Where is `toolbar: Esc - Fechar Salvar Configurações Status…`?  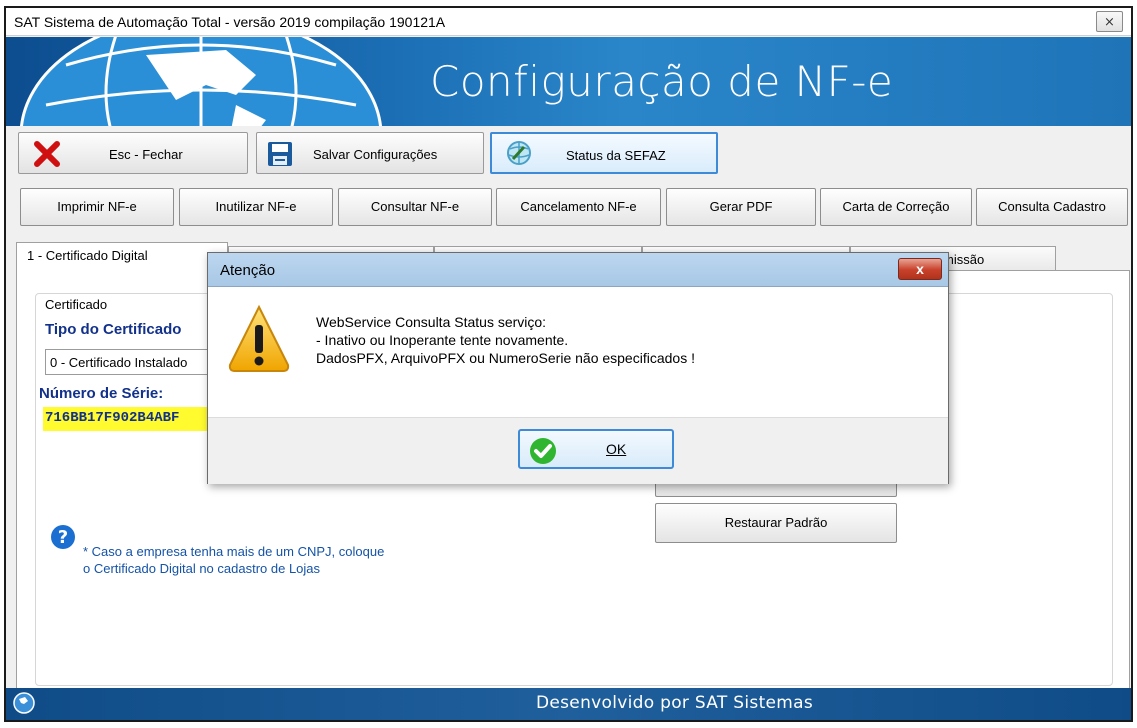
toolbar: Esc - Fechar Salvar Configurações Status… is located at coordinates (568, 153).